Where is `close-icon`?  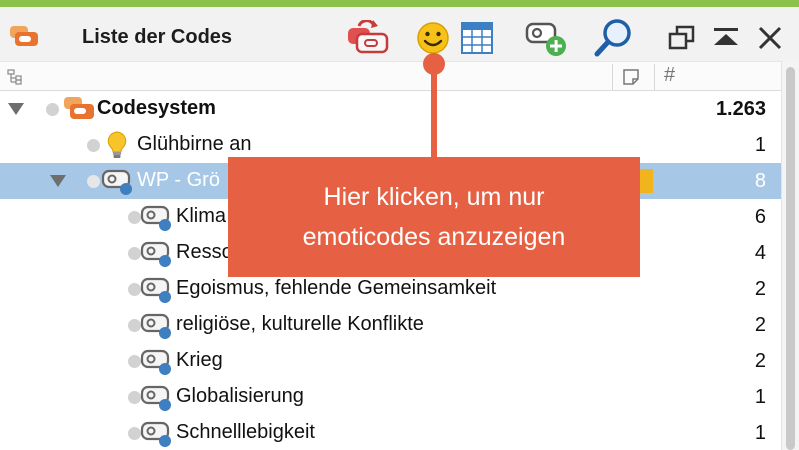 close-icon is located at coordinates (770, 38).